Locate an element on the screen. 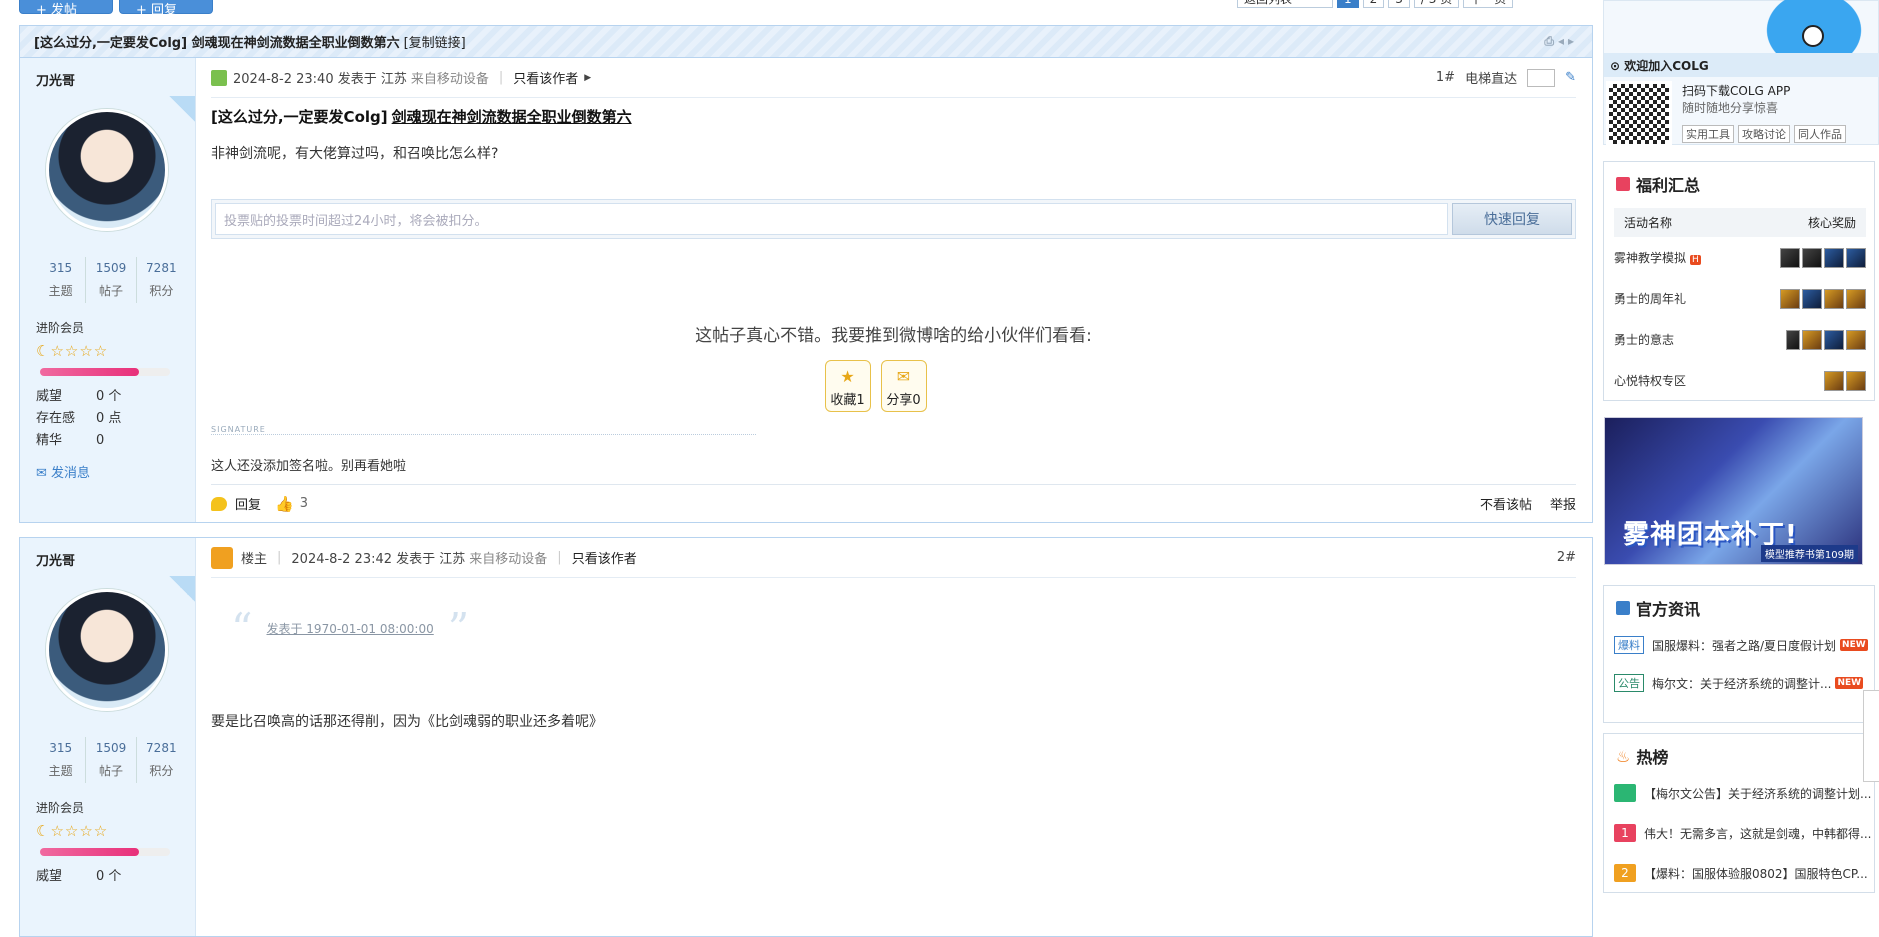  banner-subtitle: 模型推荐书第109期 is located at coordinates (1809, 553).